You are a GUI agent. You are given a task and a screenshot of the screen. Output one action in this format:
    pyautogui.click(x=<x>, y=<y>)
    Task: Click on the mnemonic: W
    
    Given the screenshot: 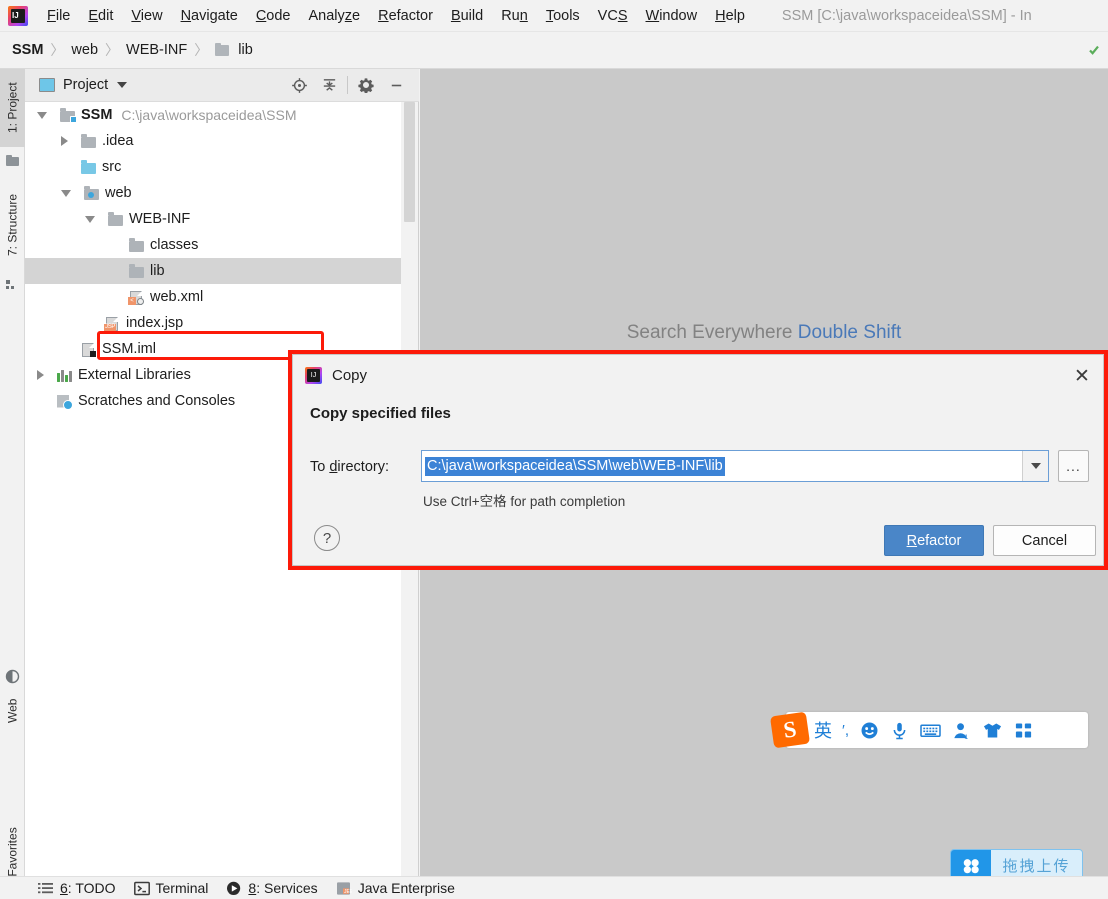 What is the action you would take?
    pyautogui.click(x=652, y=15)
    